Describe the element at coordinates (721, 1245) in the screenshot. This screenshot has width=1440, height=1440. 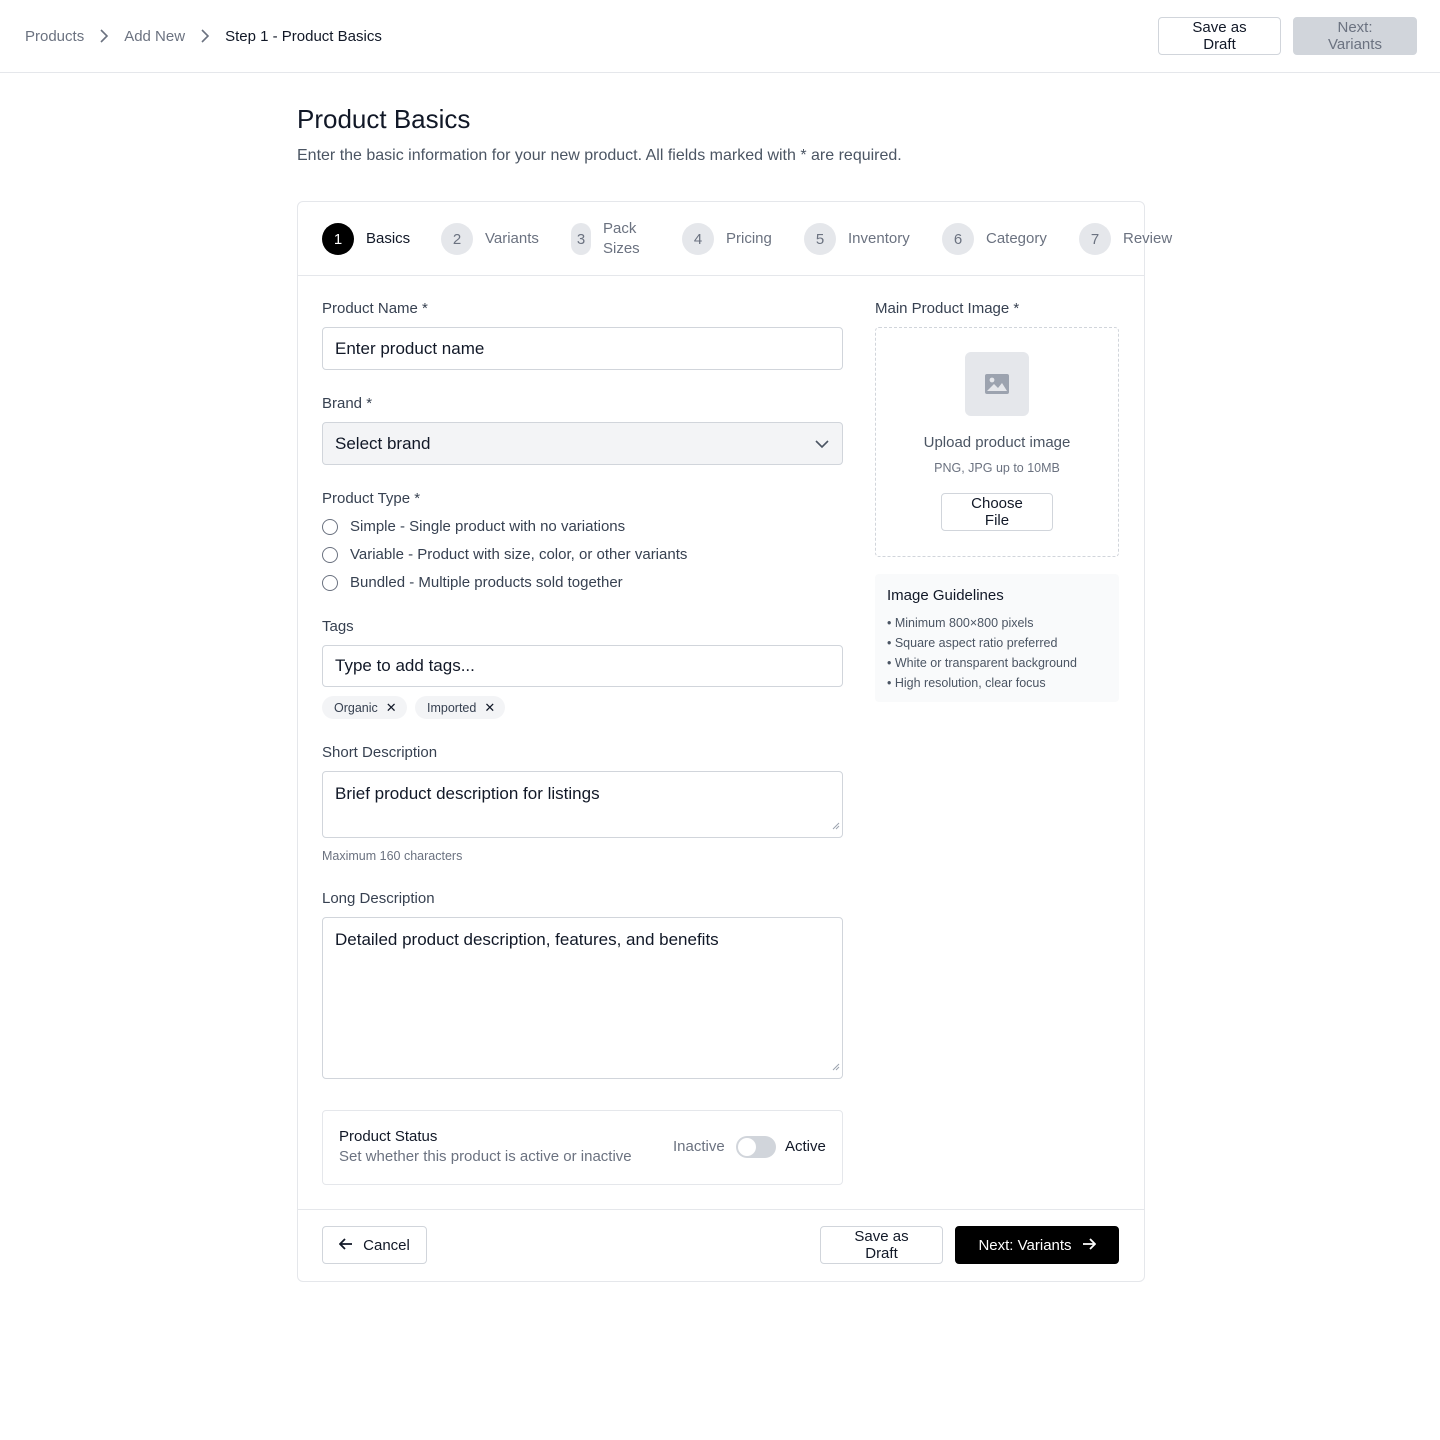
I see `form-footer: Cancel Save as Draft Next: Variants` at that location.